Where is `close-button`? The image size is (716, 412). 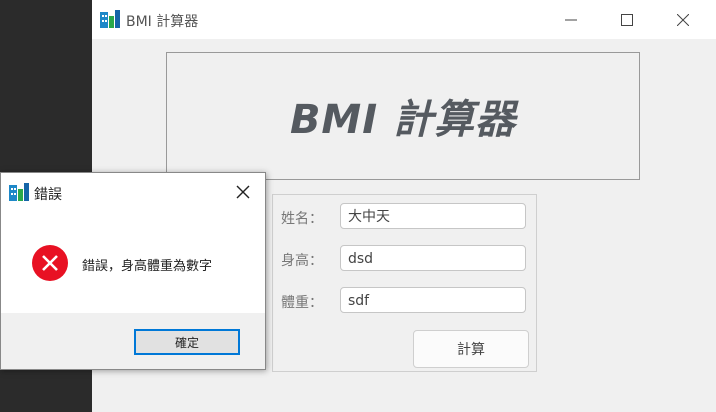 close-button is located at coordinates (683, 19).